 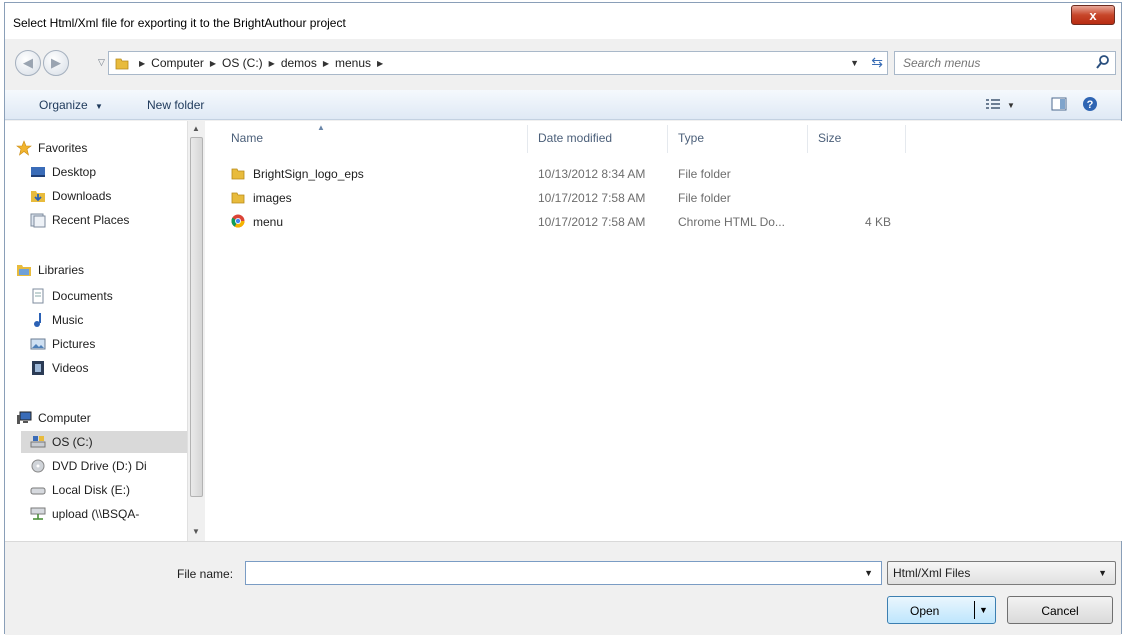 What do you see at coordinates (268, 222) in the screenshot?
I see `file-name: menu` at bounding box center [268, 222].